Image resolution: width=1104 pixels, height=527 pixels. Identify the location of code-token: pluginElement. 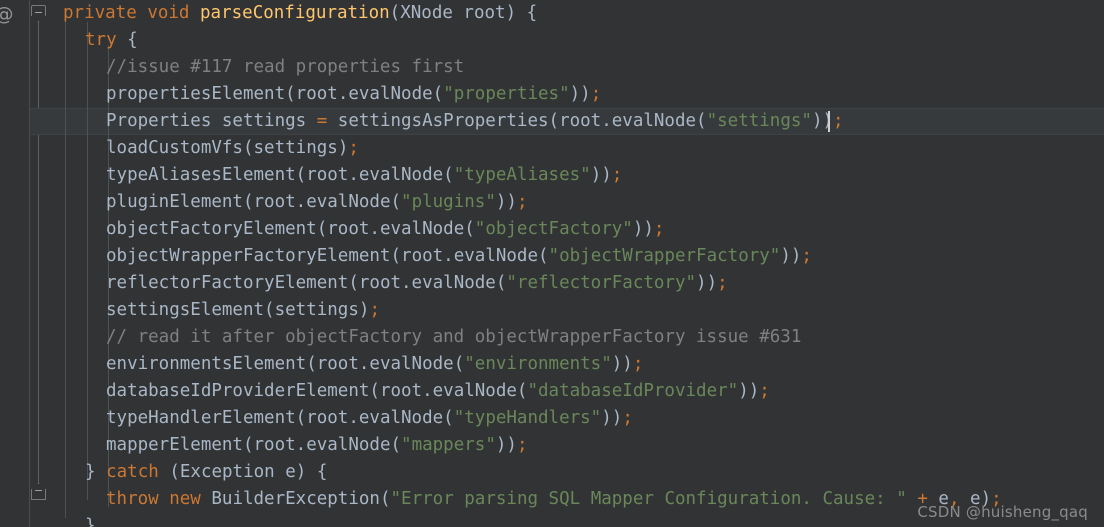
(174, 202).